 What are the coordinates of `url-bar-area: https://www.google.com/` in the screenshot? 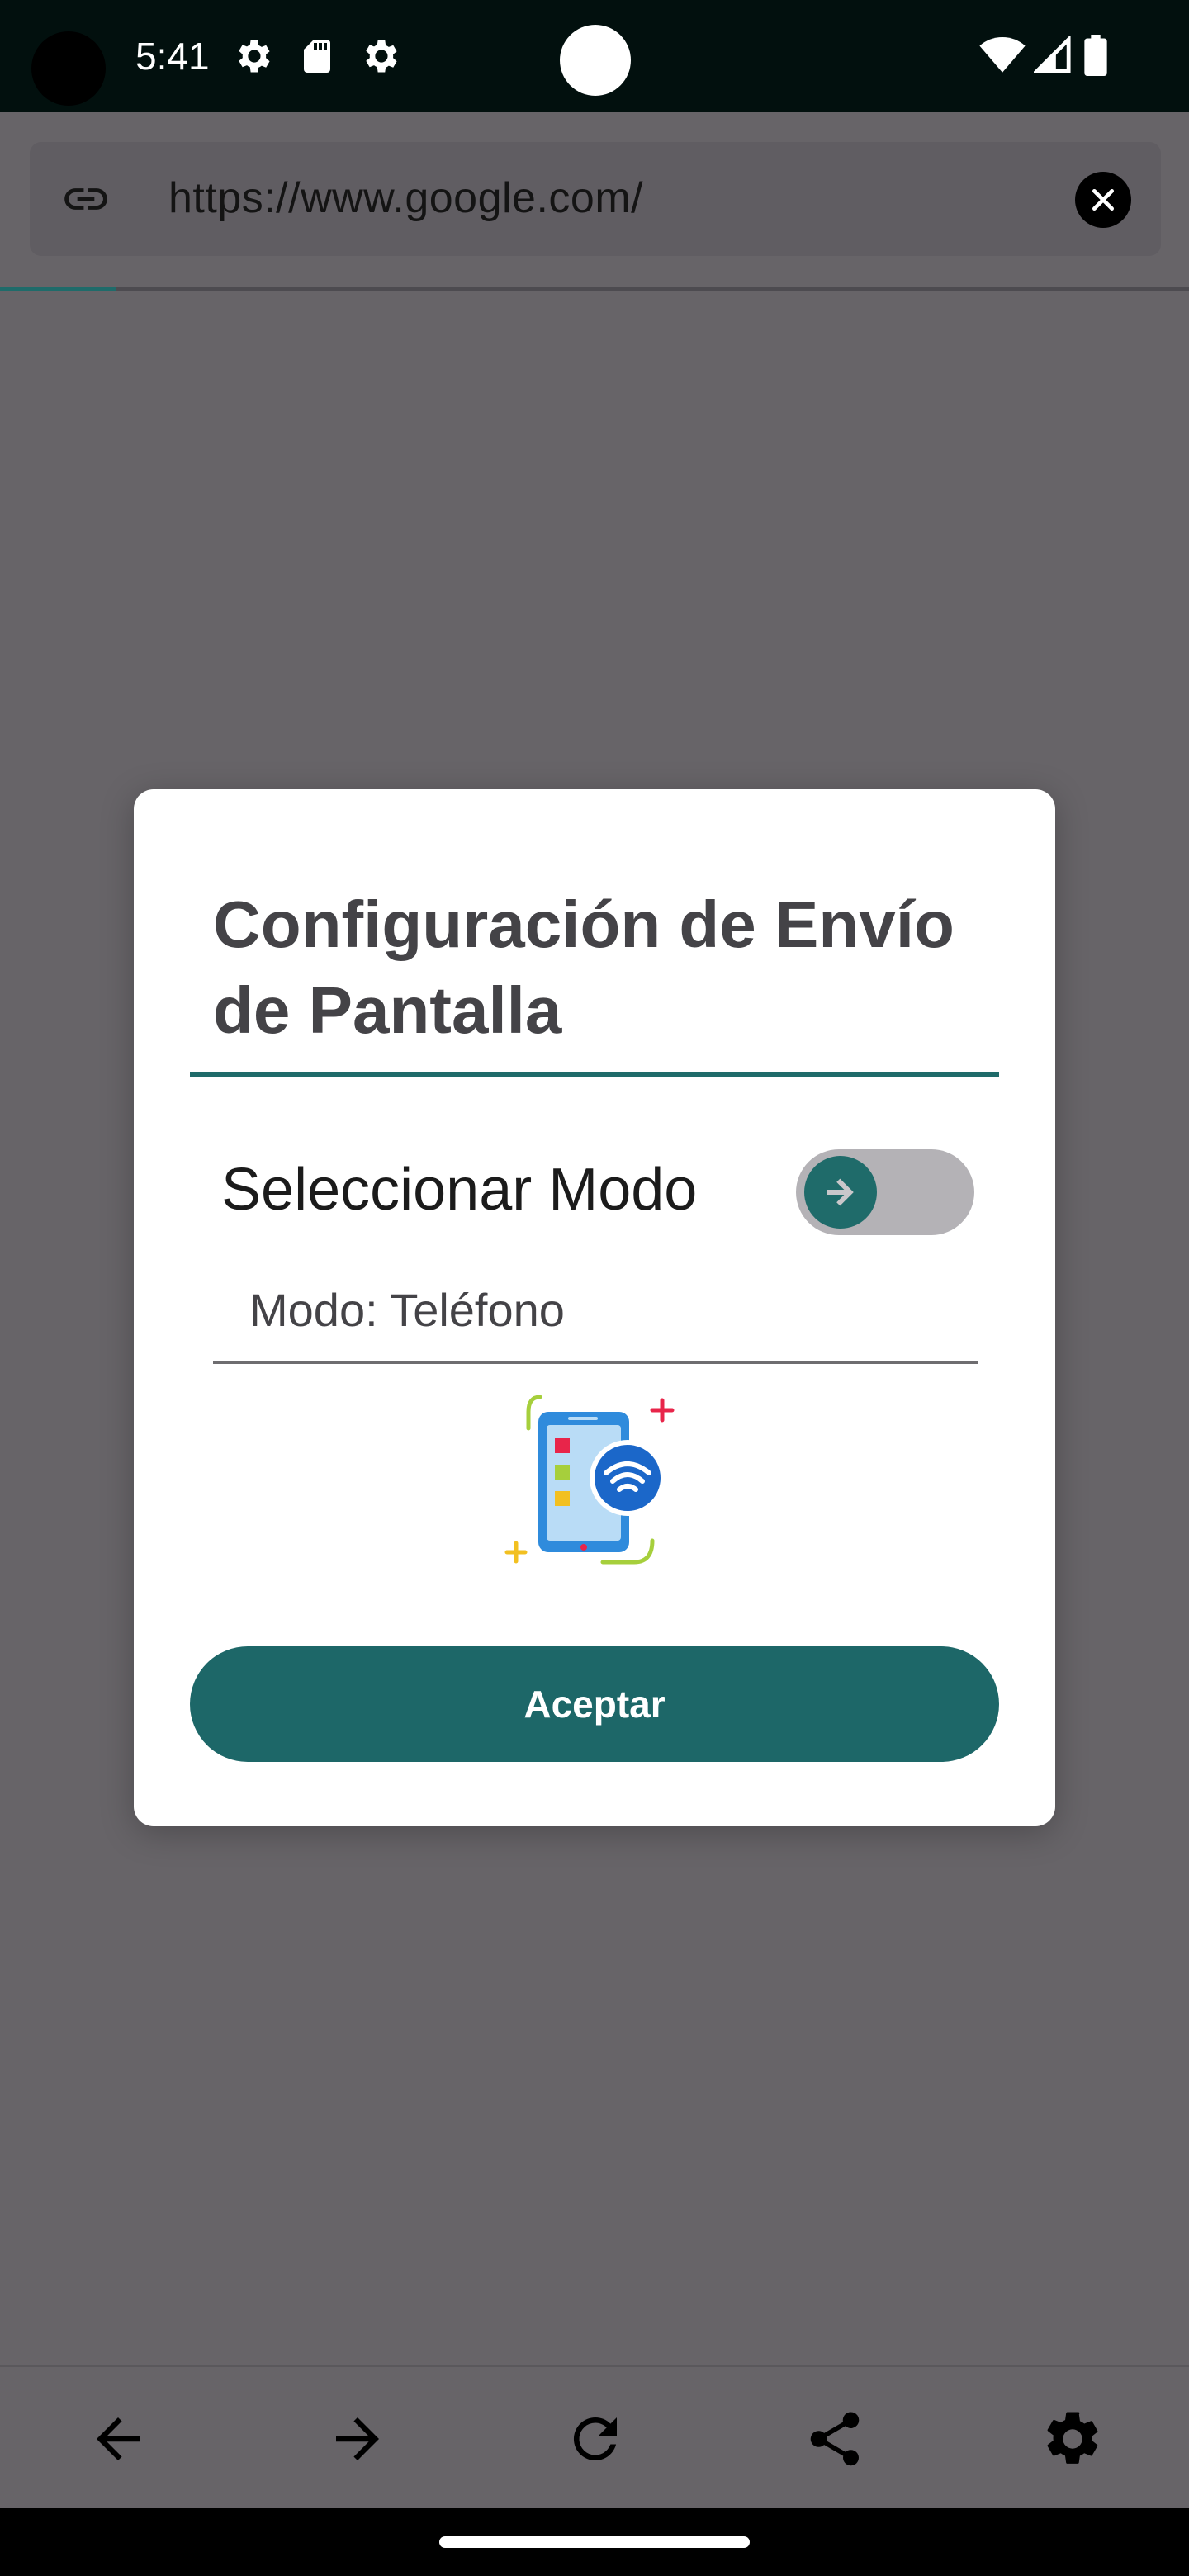 It's located at (594, 201).